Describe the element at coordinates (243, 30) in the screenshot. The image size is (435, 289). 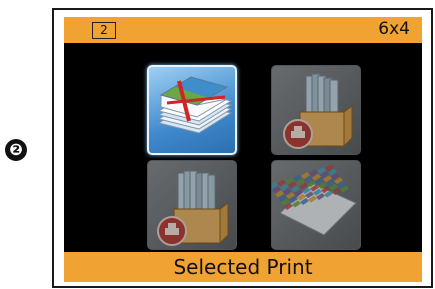
I see `status-bar: 2 6x4` at that location.